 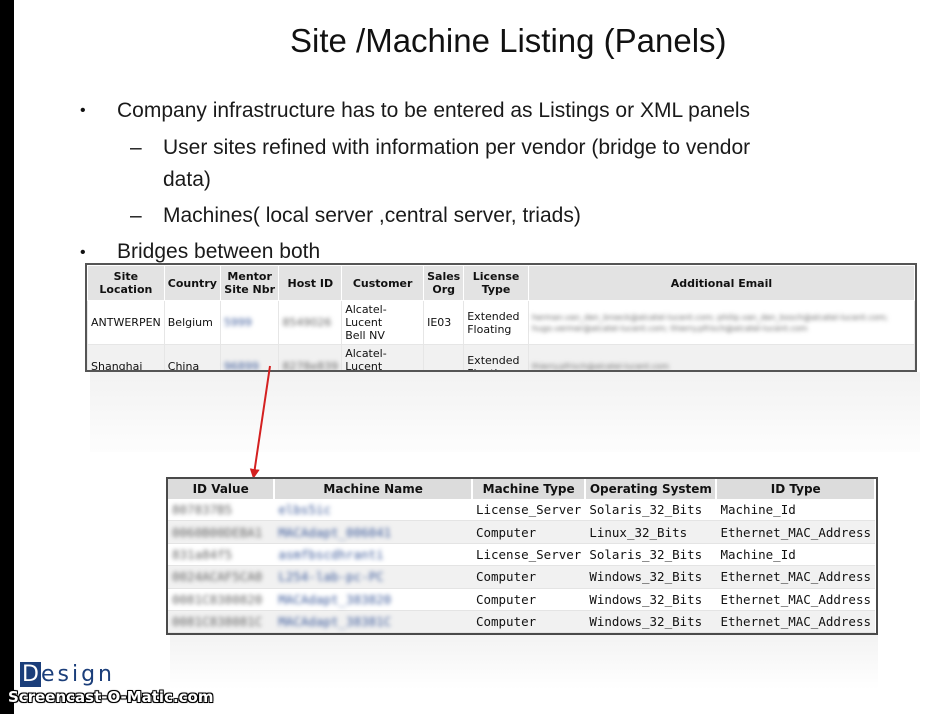 I want to click on machine-name-link: L254-lab-pc-PC, so click(x=330, y=576).